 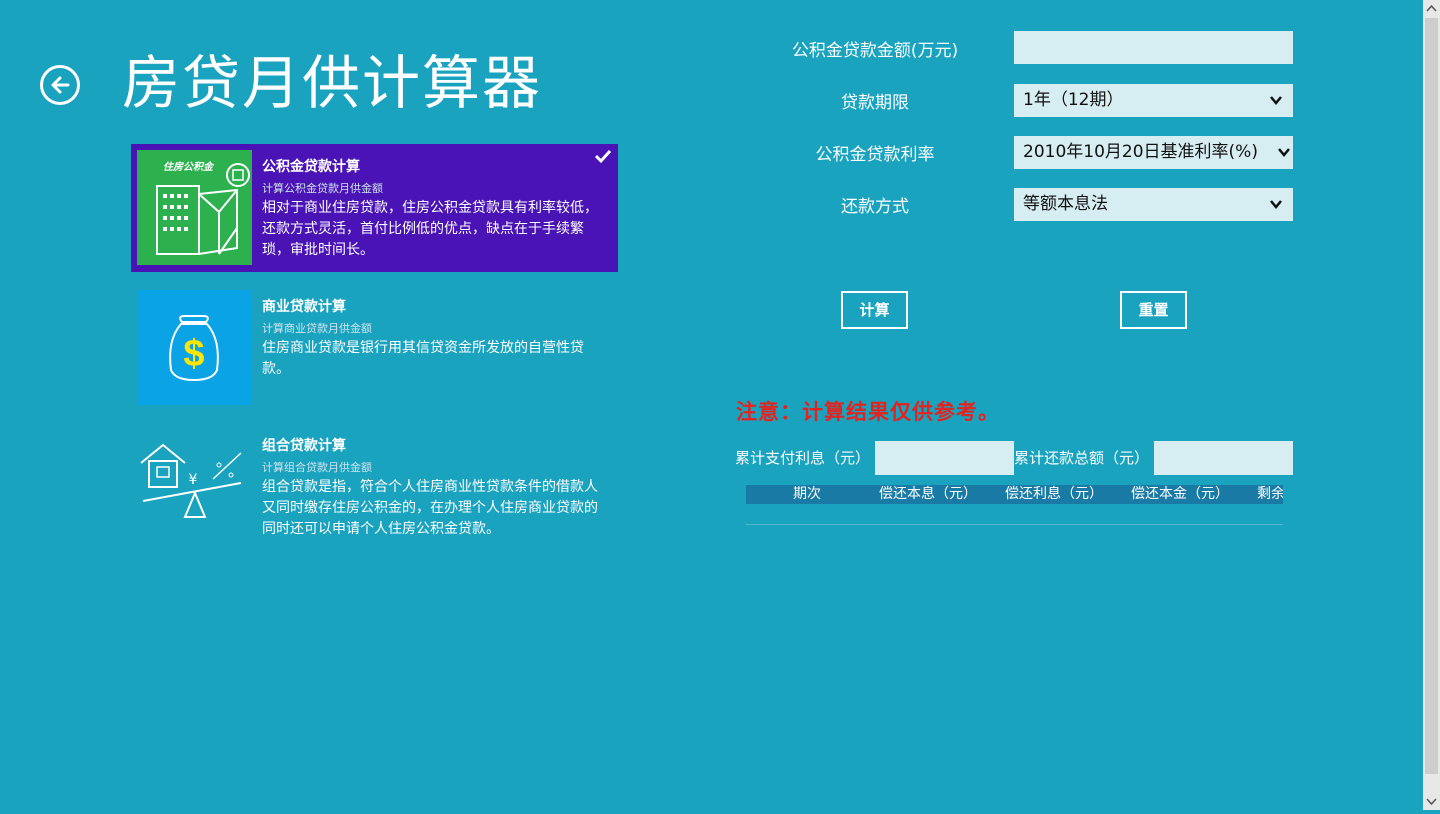 I want to click on building-icon, so click(x=203, y=209).